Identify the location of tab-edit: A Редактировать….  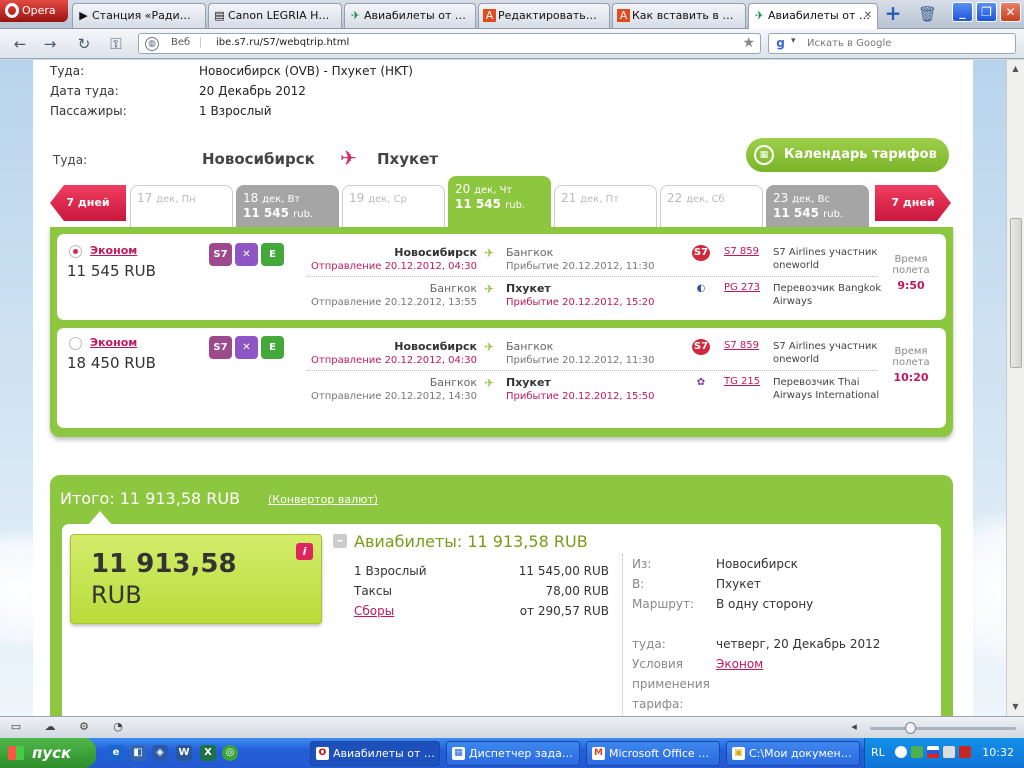
(544, 15).